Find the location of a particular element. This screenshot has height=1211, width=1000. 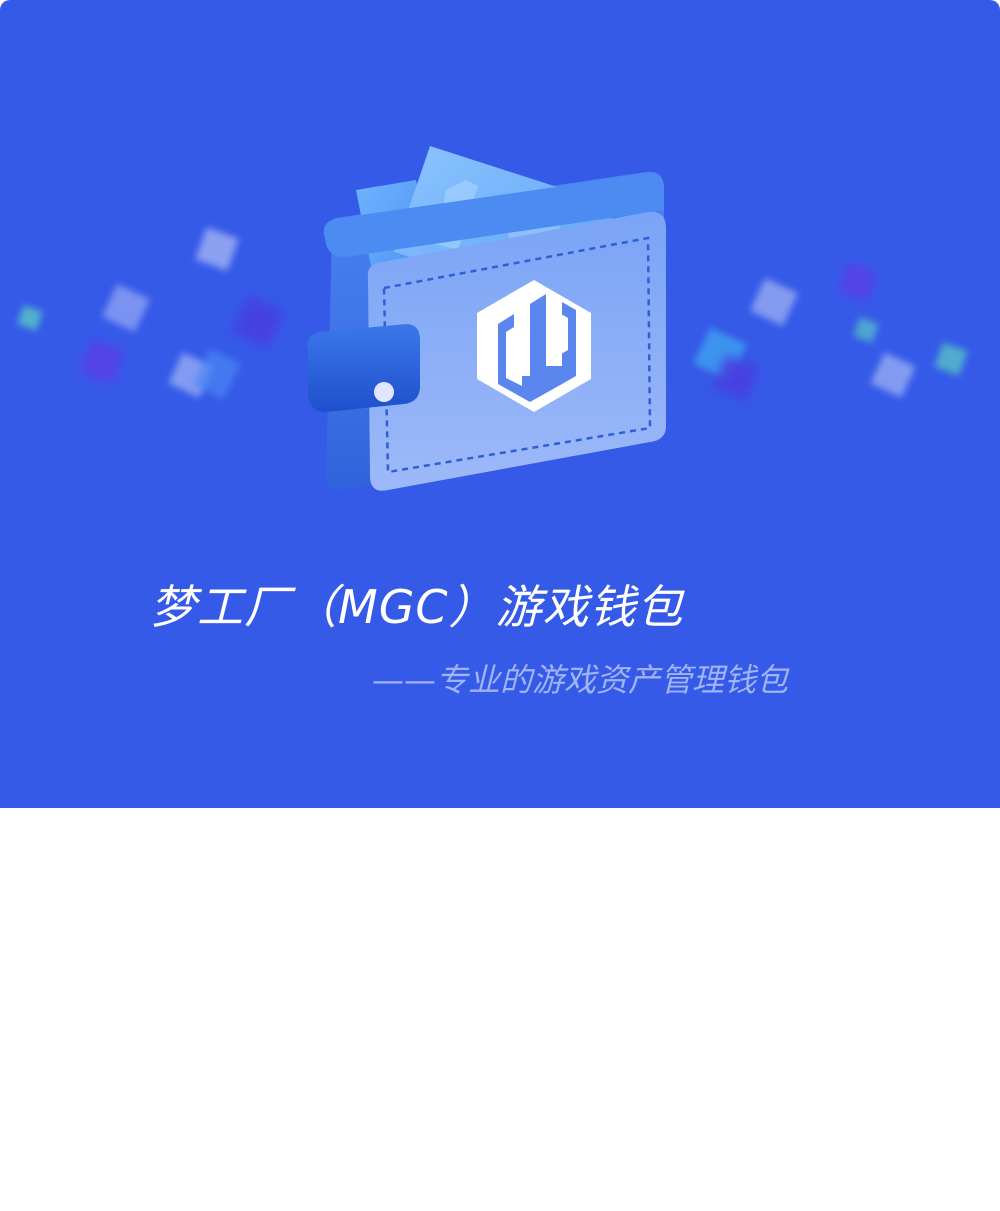

wallet-icon is located at coordinates (486, 318).